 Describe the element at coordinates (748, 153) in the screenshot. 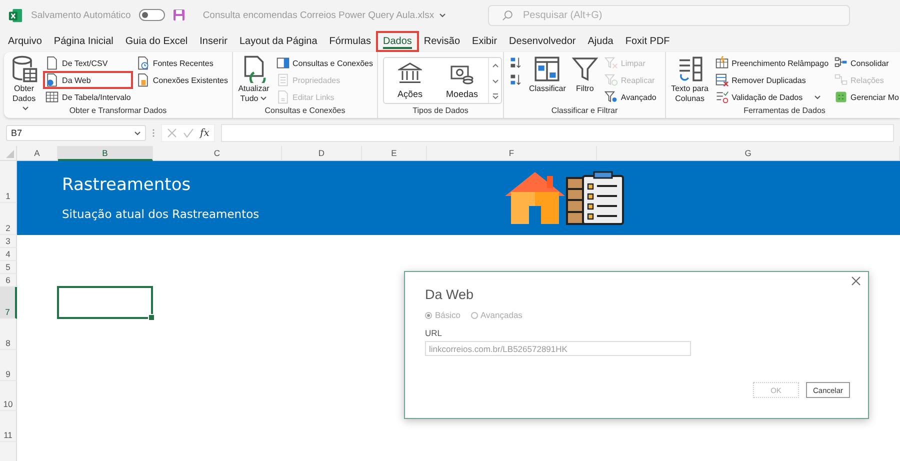

I see `column-header: G` at that location.